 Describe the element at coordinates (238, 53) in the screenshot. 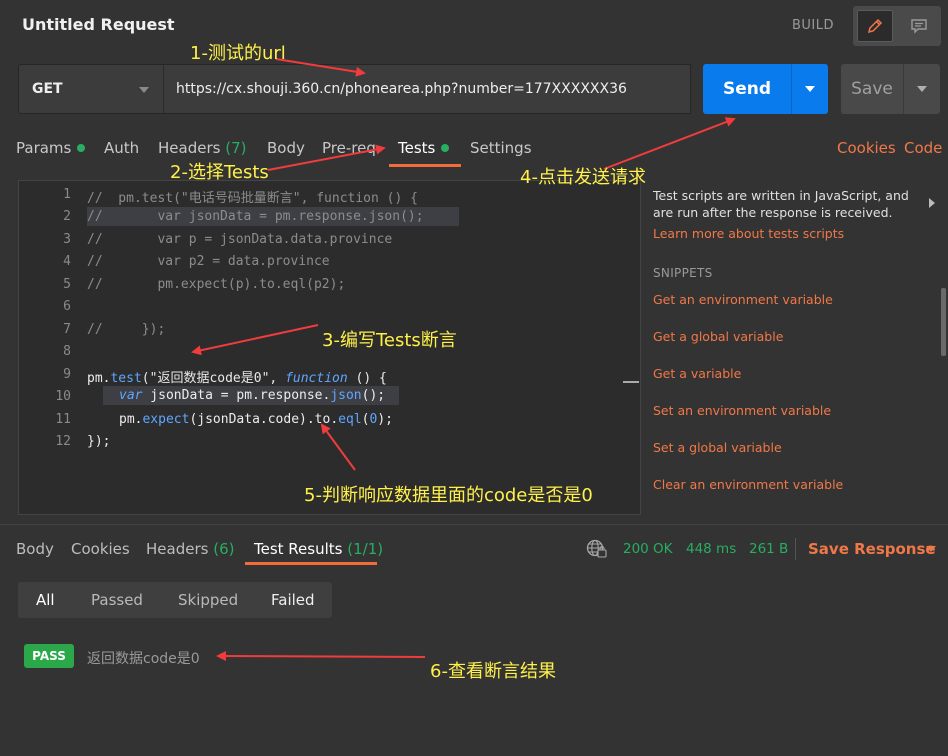

I see `annotation-1: 1-测试的url` at that location.